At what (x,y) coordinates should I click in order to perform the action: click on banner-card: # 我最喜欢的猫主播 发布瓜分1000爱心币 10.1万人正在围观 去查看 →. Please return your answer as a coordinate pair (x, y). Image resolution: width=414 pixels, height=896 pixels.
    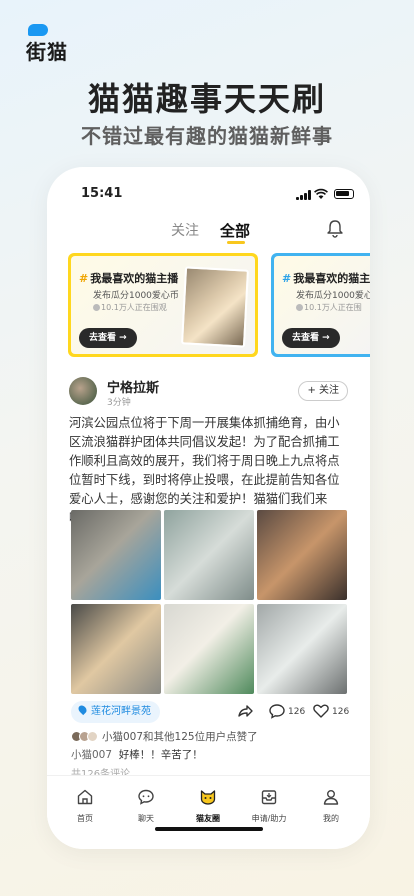
    Looking at the image, I should click on (163, 305).